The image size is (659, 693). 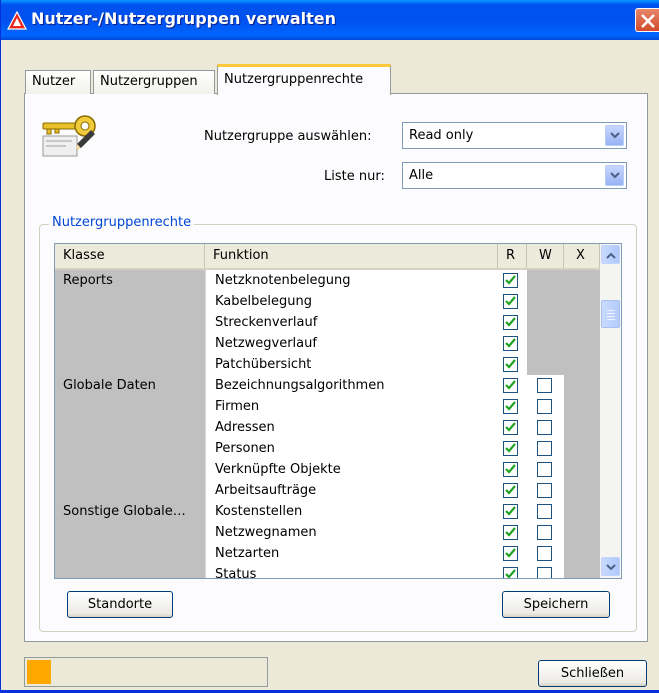 I want to click on table-row: Arbeitsaufträge, so click(x=327, y=490).